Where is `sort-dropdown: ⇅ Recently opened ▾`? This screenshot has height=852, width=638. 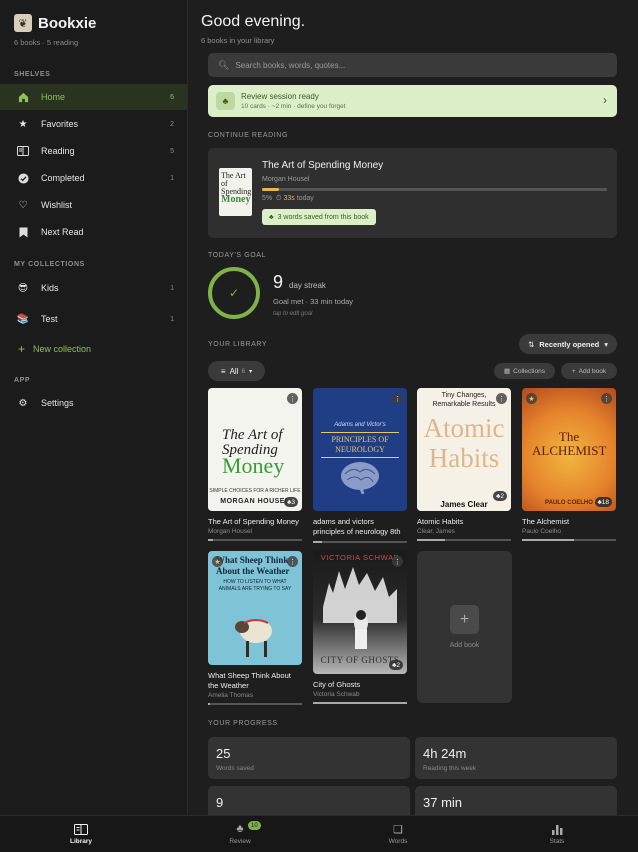
sort-dropdown: ⇅ Recently opened ▾ is located at coordinates (568, 344).